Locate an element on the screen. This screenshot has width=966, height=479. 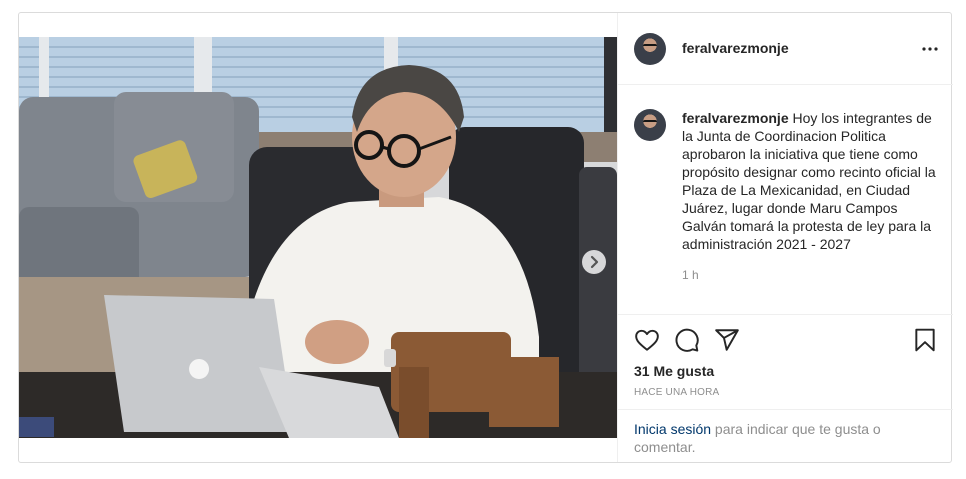
comment-icon is located at coordinates (687, 340).